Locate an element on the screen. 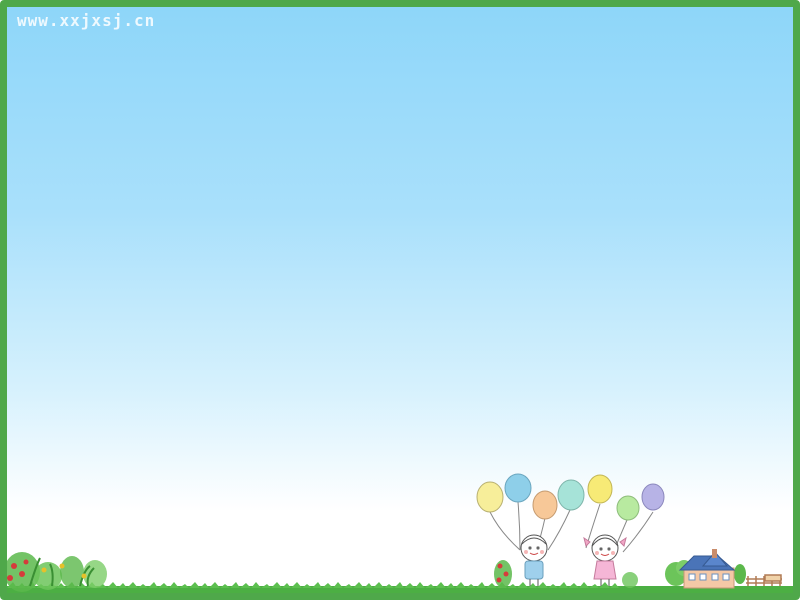  balloon-boy-icon is located at coordinates (530, 529).